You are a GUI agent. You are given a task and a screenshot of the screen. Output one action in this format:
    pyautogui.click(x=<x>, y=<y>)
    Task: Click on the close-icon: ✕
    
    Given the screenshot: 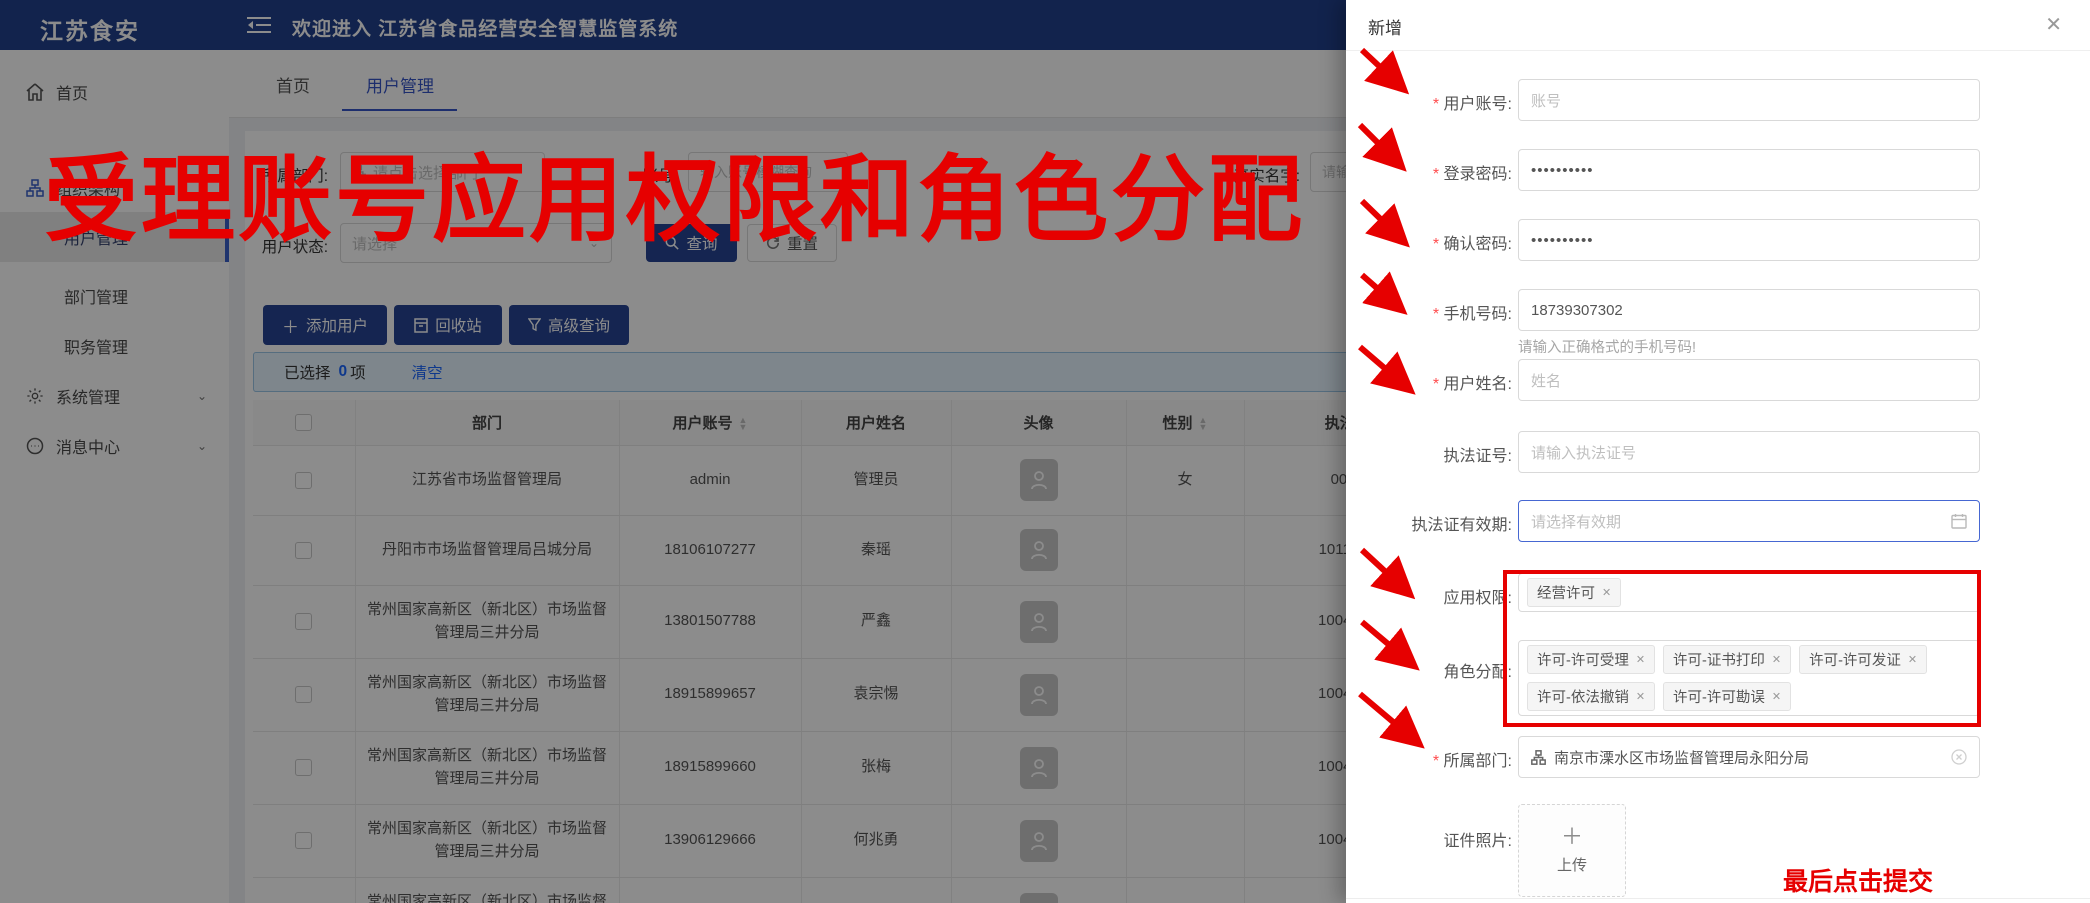 What is the action you would take?
    pyautogui.click(x=2053, y=24)
    